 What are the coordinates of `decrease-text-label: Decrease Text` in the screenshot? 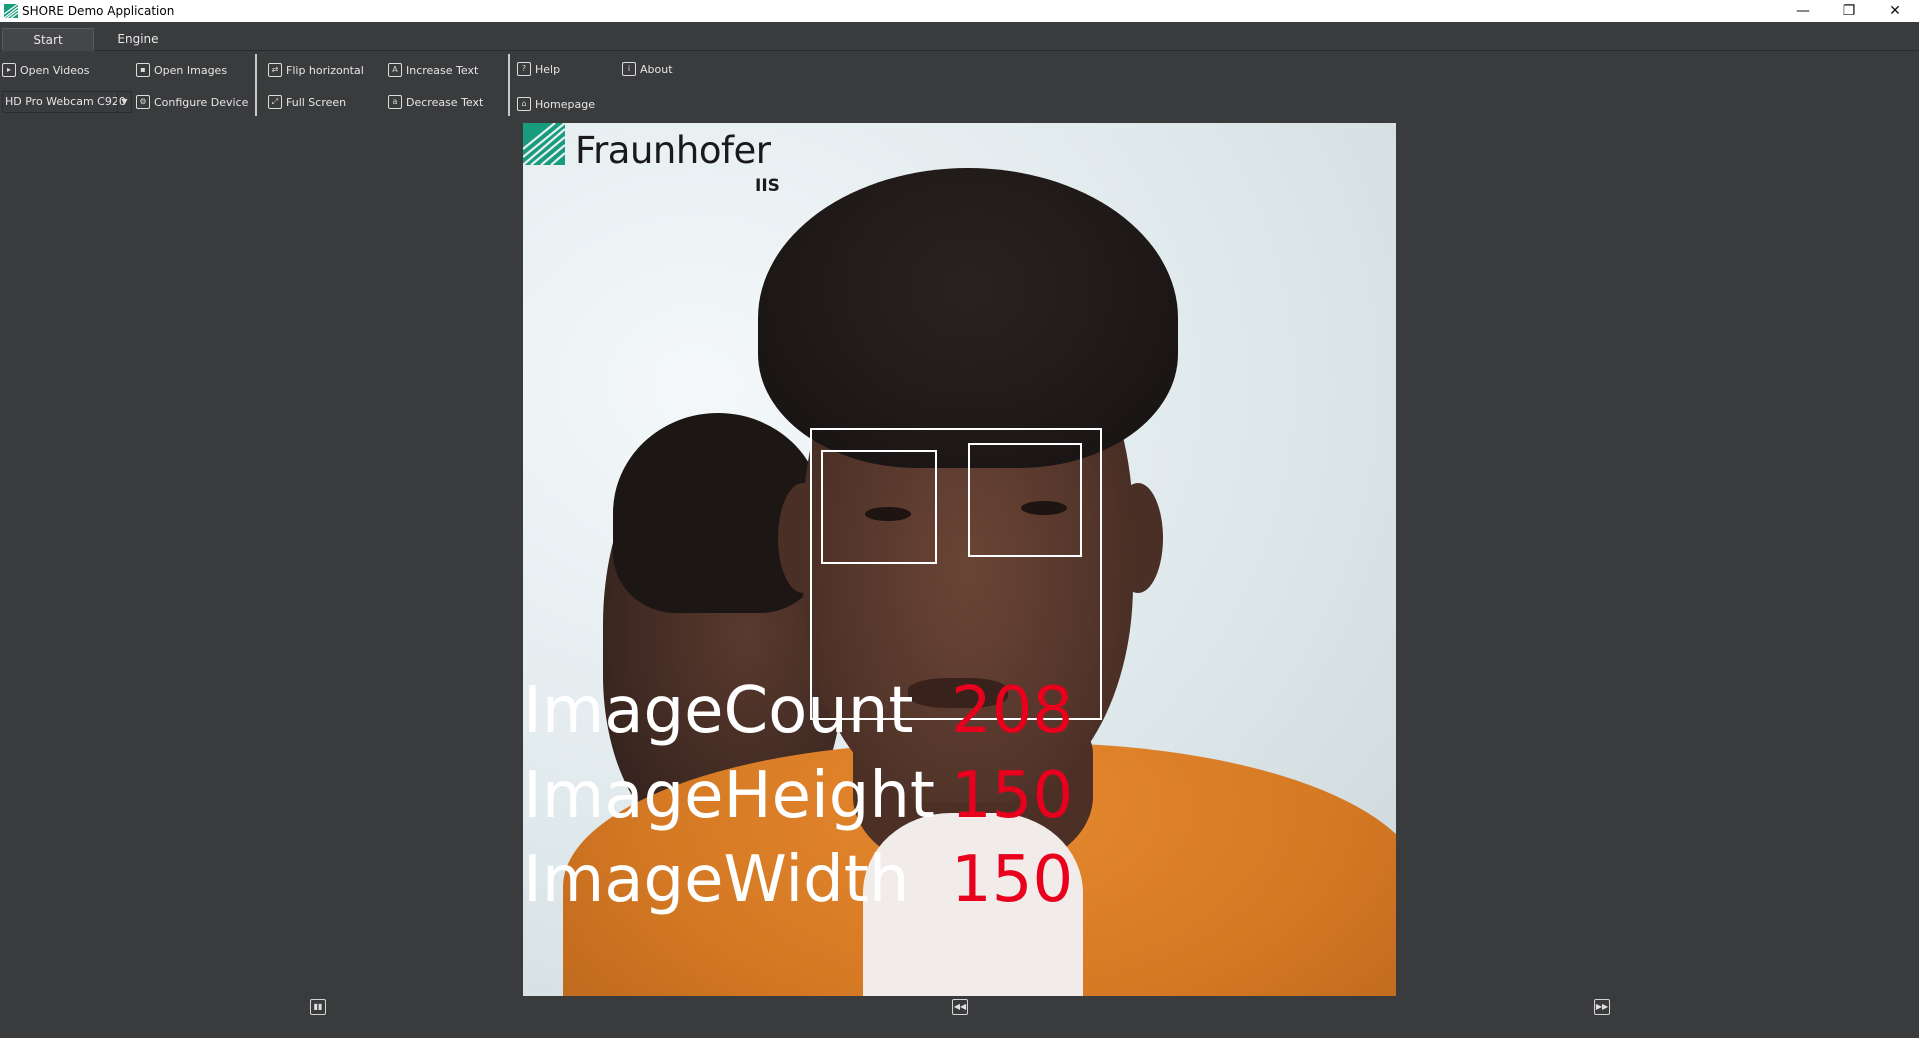 It's located at (445, 102).